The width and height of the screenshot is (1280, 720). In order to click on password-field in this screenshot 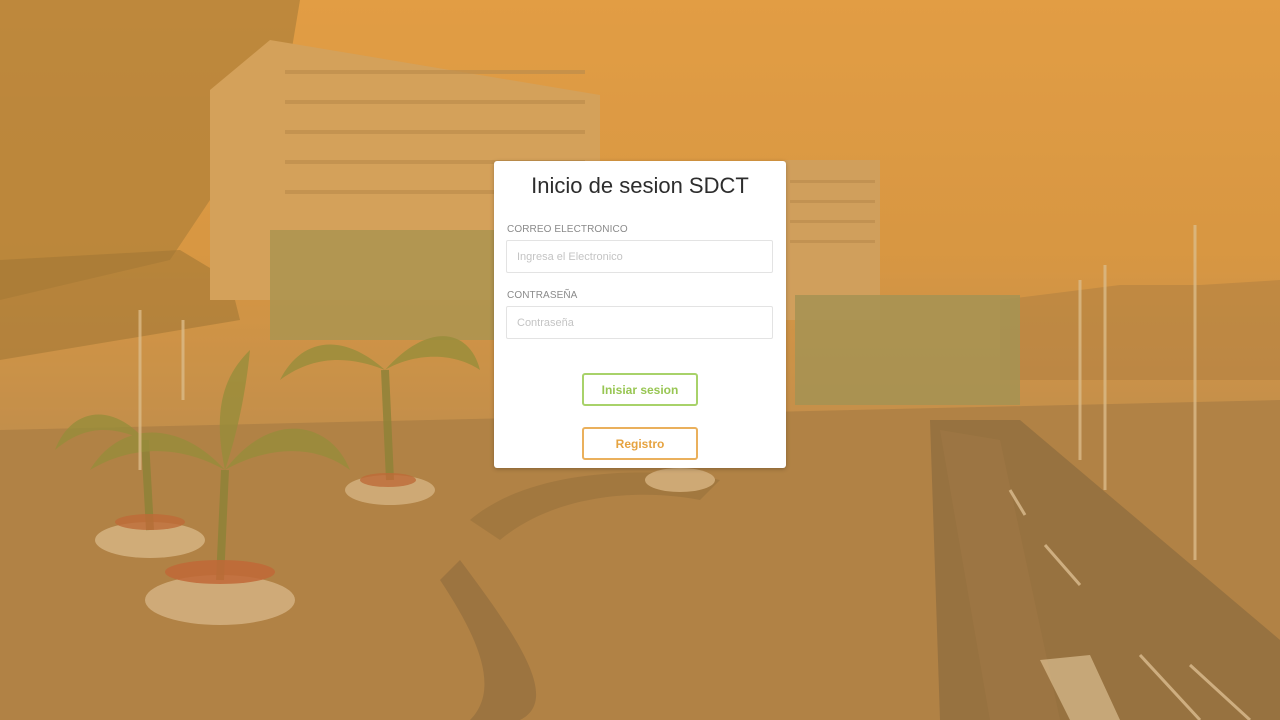, I will do `click(639, 322)`.